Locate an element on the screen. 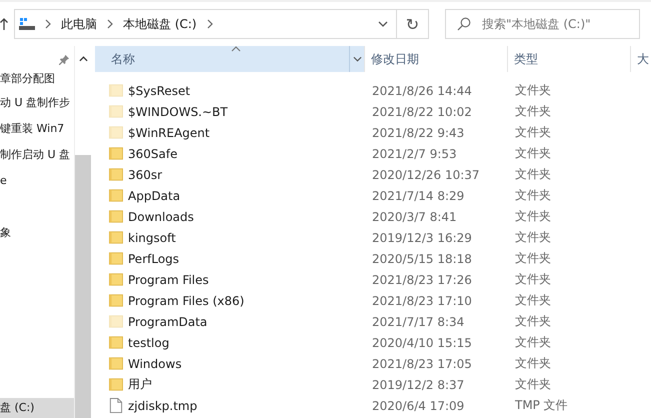 The height and width of the screenshot is (418, 651). modified-date: 2020/5/15 18:18 is located at coordinates (422, 259).